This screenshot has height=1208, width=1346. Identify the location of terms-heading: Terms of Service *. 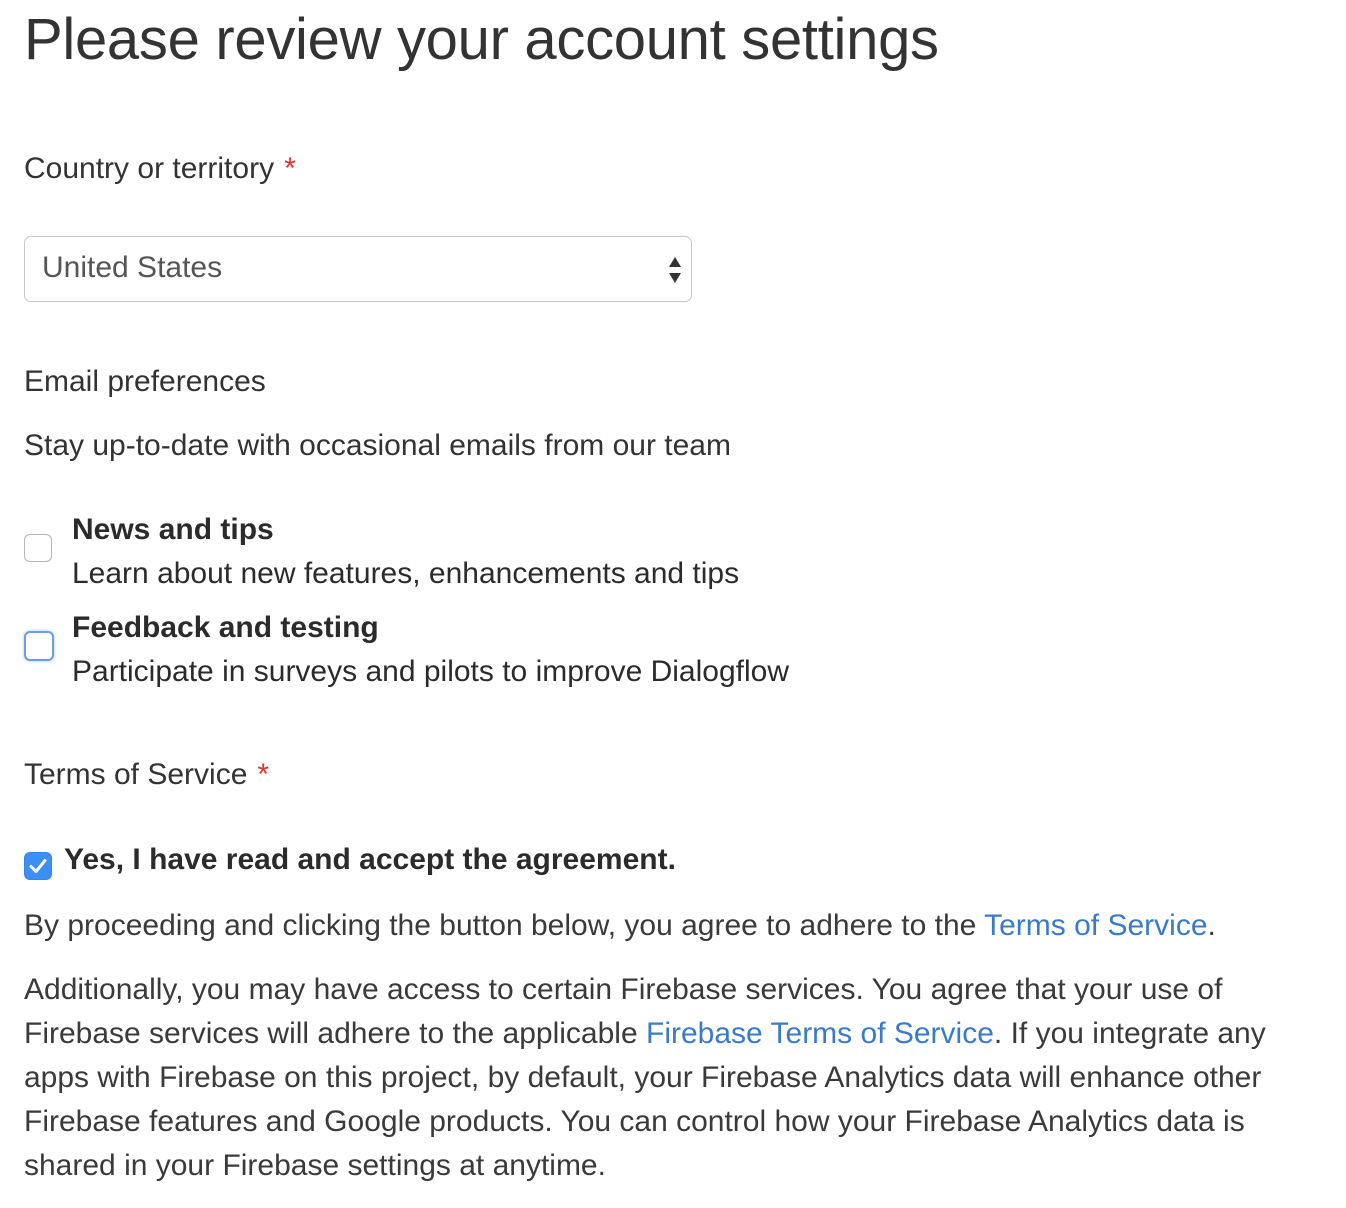
(146, 775).